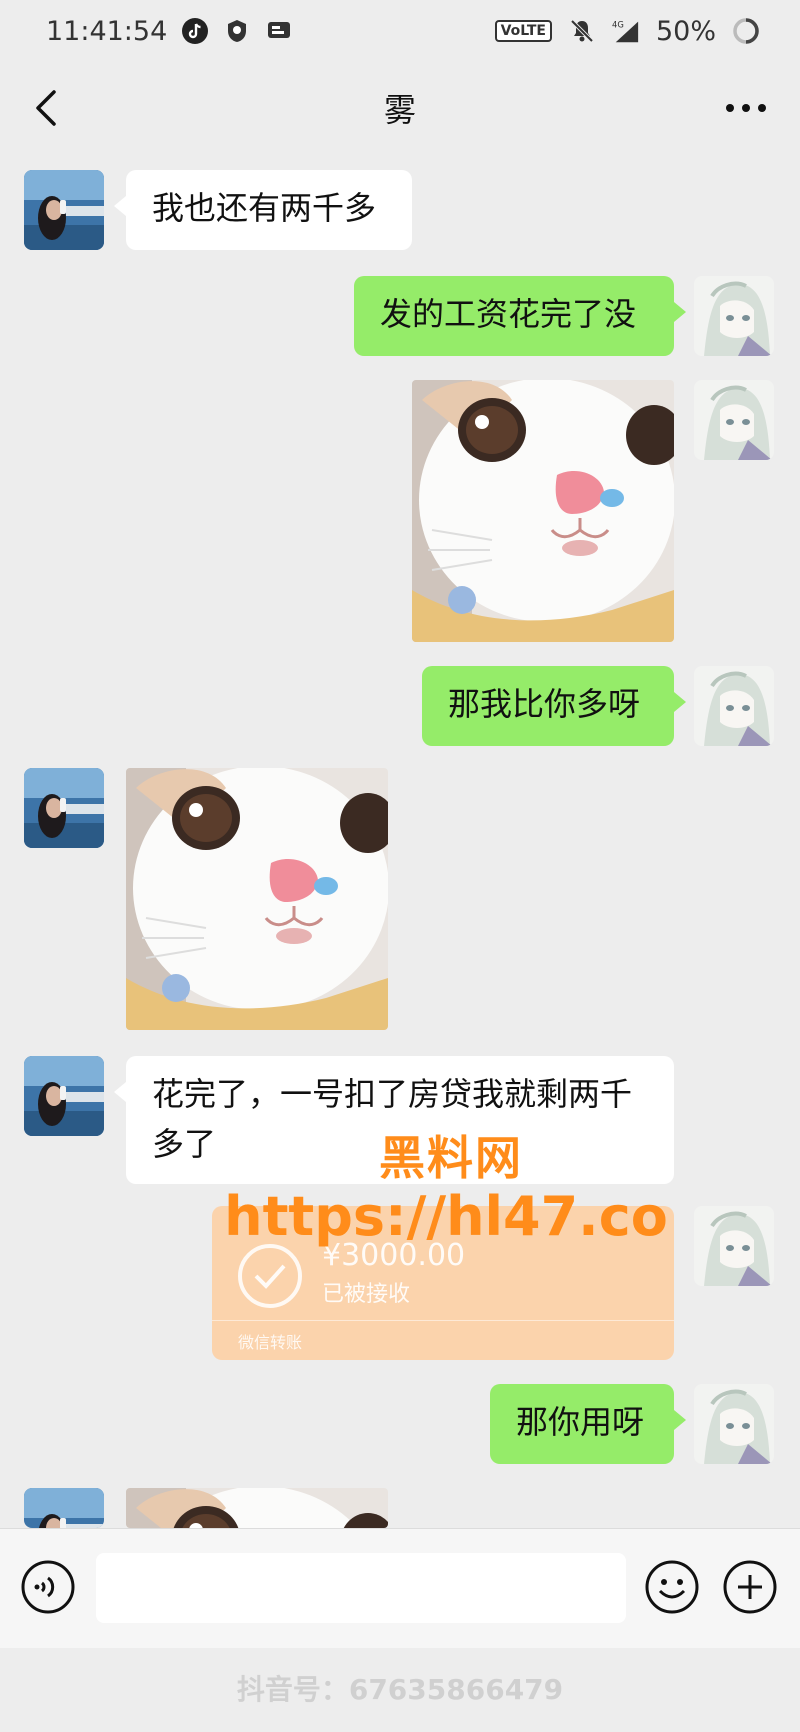  Describe the element at coordinates (237, 31) in the screenshot. I see `shield-icon` at that location.